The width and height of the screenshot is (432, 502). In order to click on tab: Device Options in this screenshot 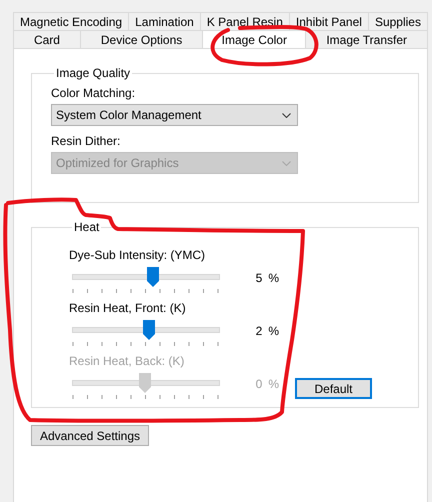, I will do `click(142, 39)`.